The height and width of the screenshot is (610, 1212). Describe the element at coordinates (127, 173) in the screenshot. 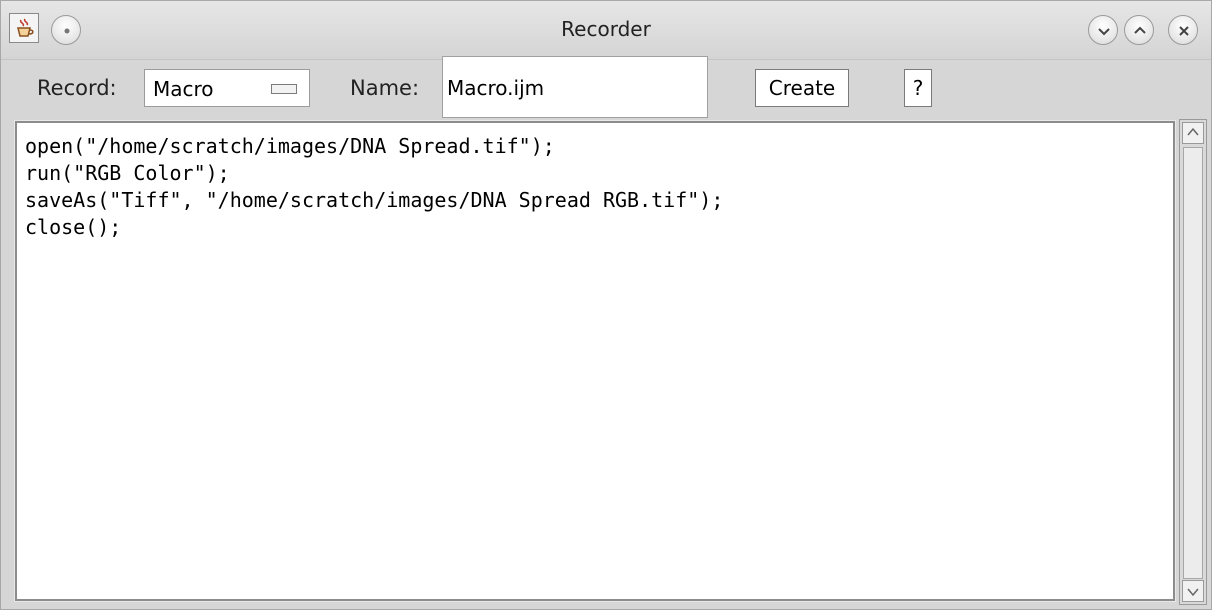

I see `code-line: run("RGB Color");` at that location.